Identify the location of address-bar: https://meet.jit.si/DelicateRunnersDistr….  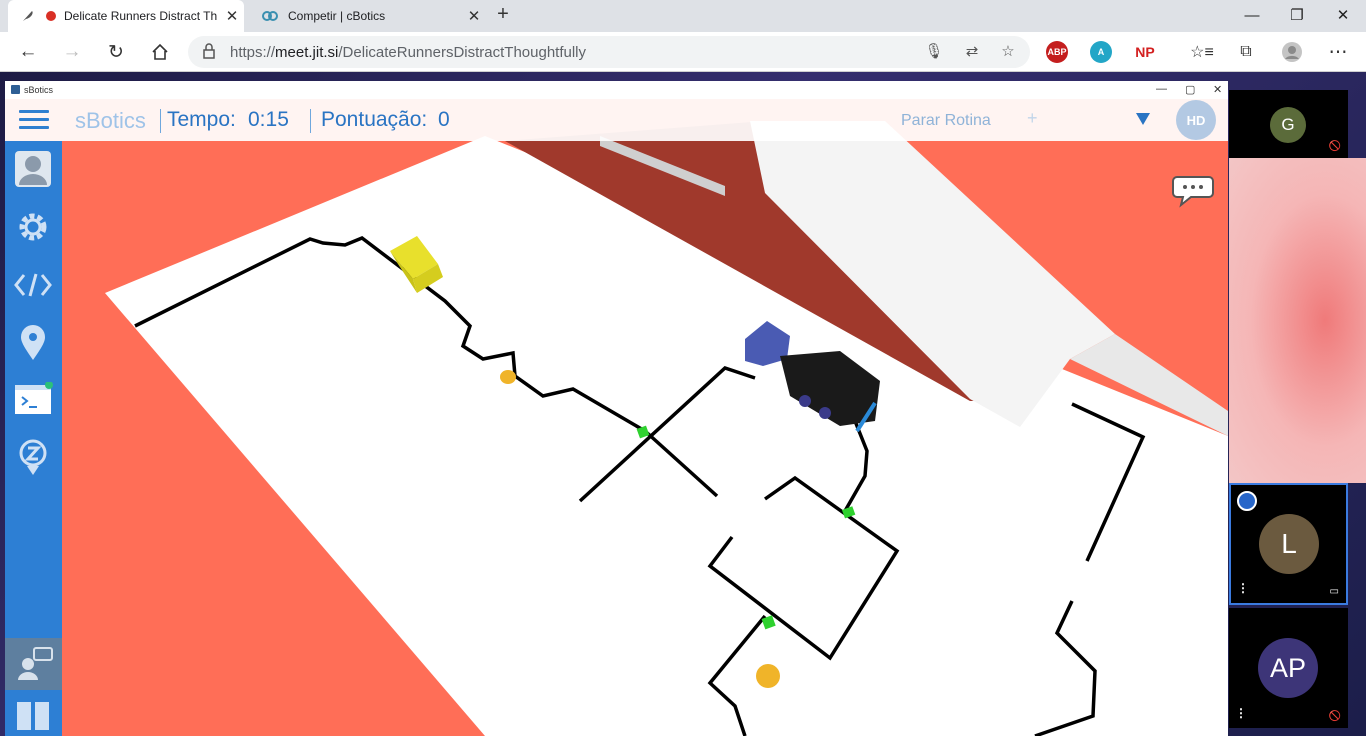
(609, 52).